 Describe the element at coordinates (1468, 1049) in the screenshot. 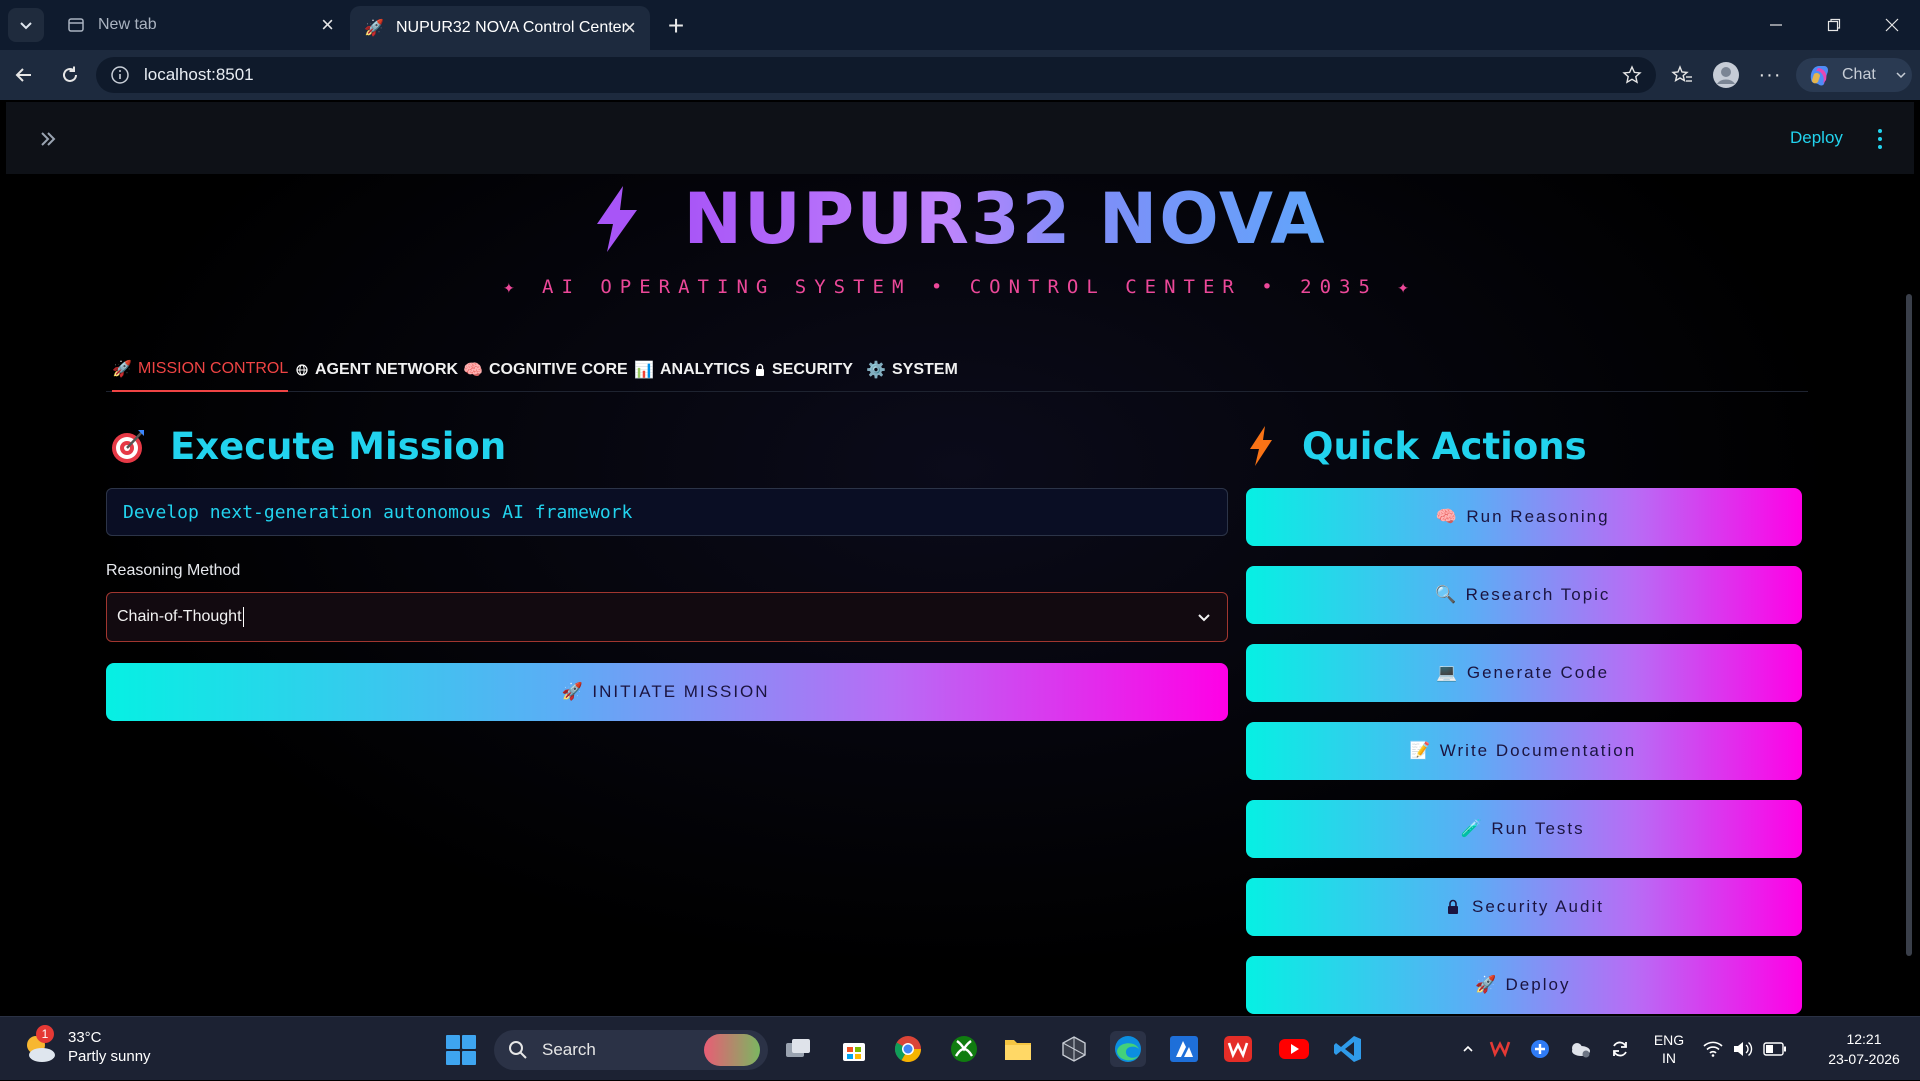

I see `tray-chevron-up-icon` at that location.